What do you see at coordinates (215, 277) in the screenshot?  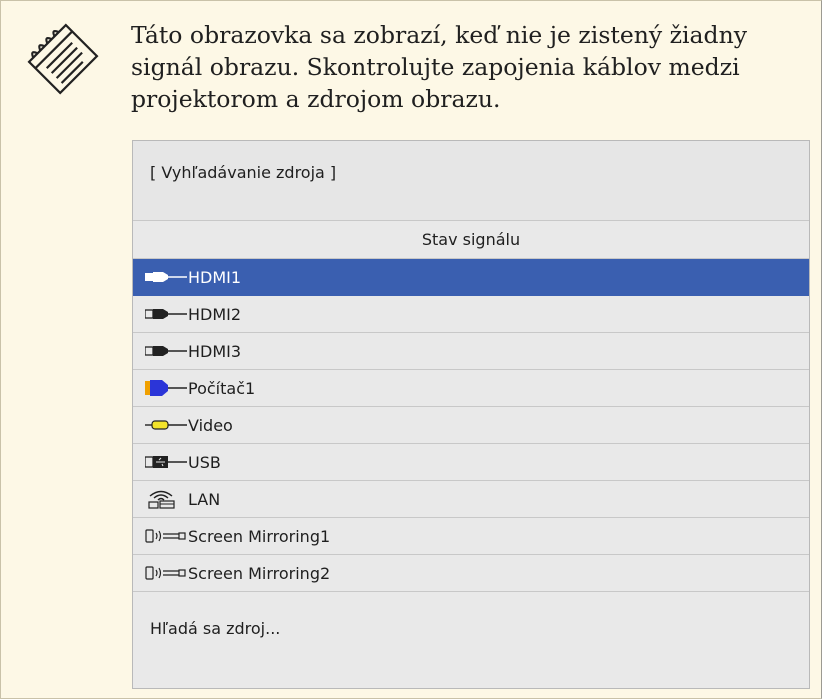 I see `source-label: HDMI1` at bounding box center [215, 277].